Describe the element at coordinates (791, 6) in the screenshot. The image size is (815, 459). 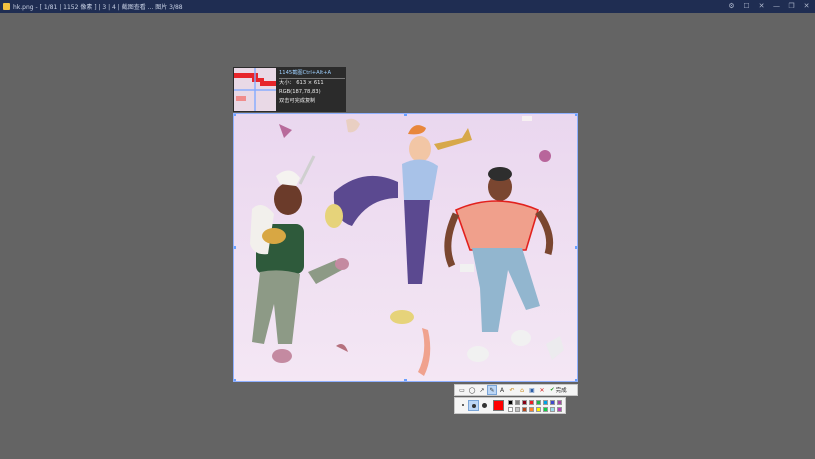
I see `maximize-icon: ❐` at that location.